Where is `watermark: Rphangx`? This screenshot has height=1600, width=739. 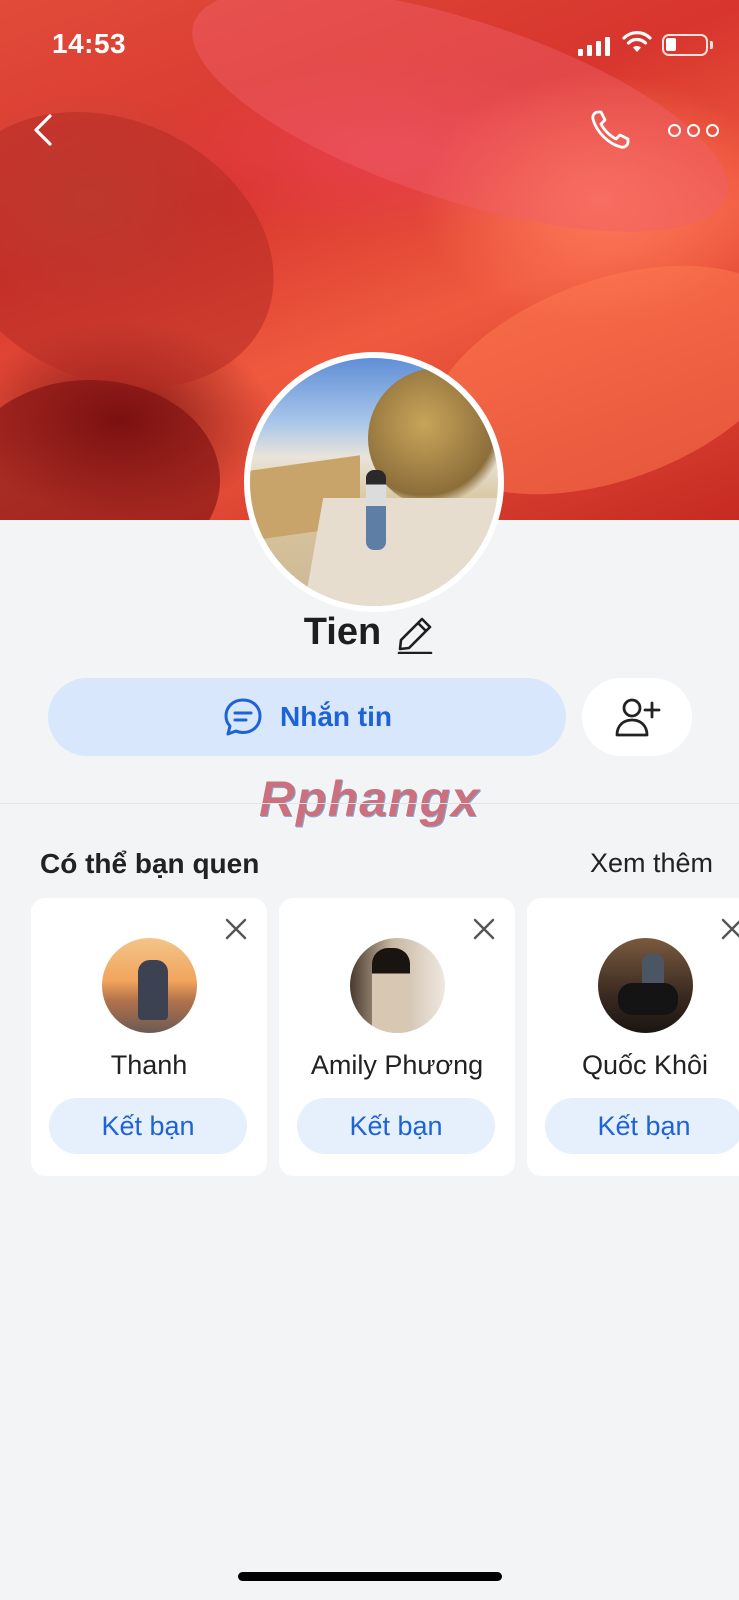 watermark: Rphangx is located at coordinates (369, 799).